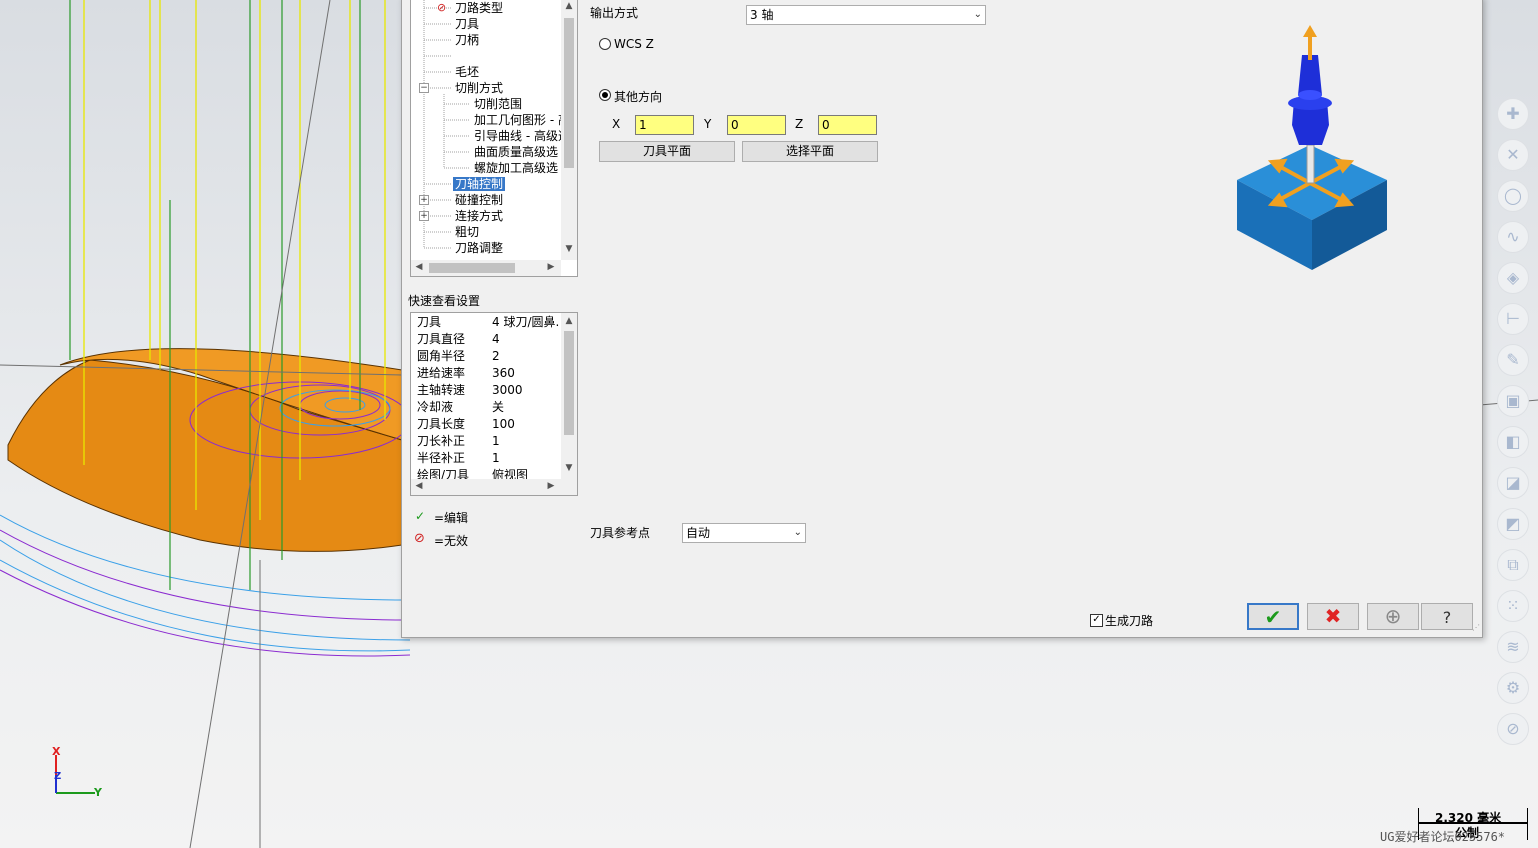  What do you see at coordinates (614, 13) in the screenshot?
I see `output-label: 输出方式` at bounding box center [614, 13].